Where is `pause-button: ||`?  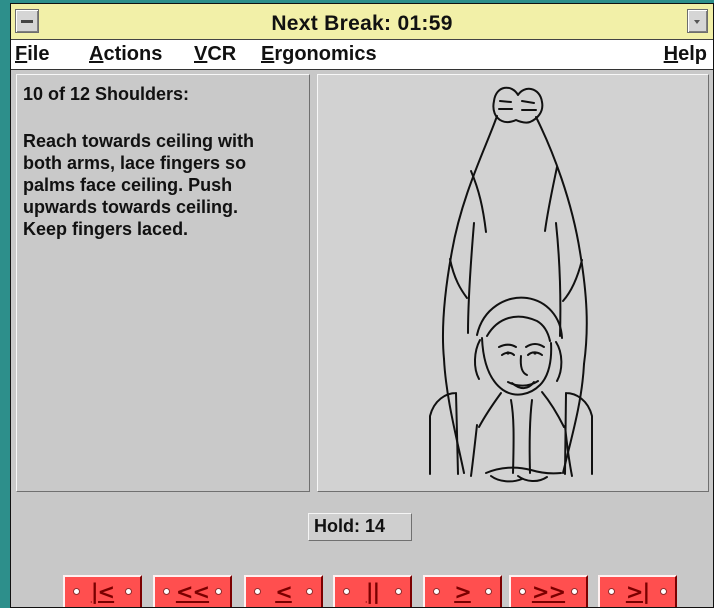
pause-button: || is located at coordinates (372, 591).